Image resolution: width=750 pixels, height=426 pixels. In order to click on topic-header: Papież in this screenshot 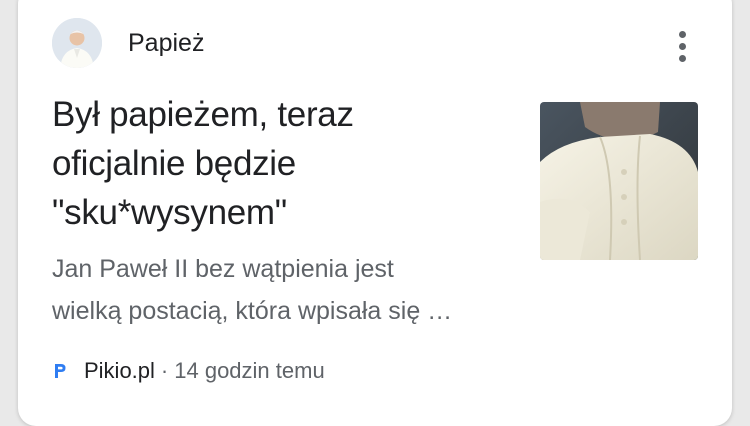, I will do `click(128, 43)`.